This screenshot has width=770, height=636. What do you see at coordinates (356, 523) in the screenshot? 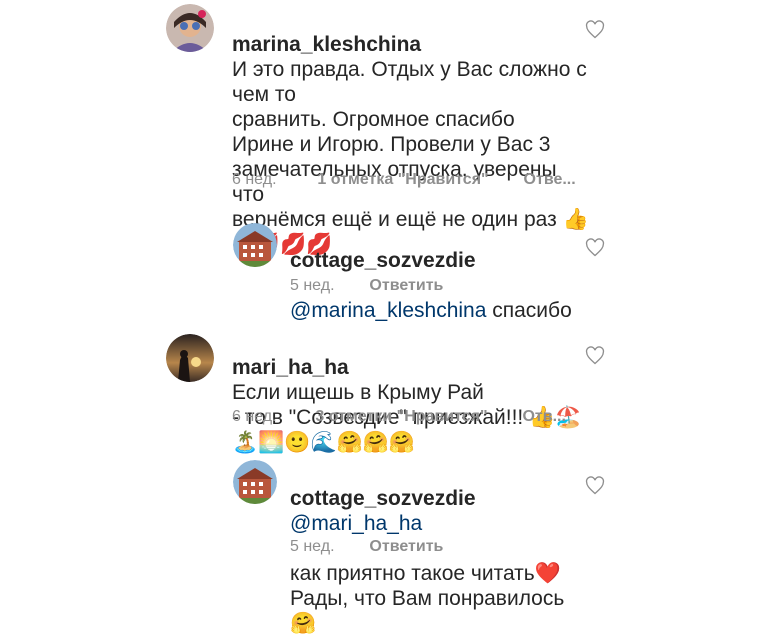
I see `mention-link: @mari_ha_ha` at bounding box center [356, 523].